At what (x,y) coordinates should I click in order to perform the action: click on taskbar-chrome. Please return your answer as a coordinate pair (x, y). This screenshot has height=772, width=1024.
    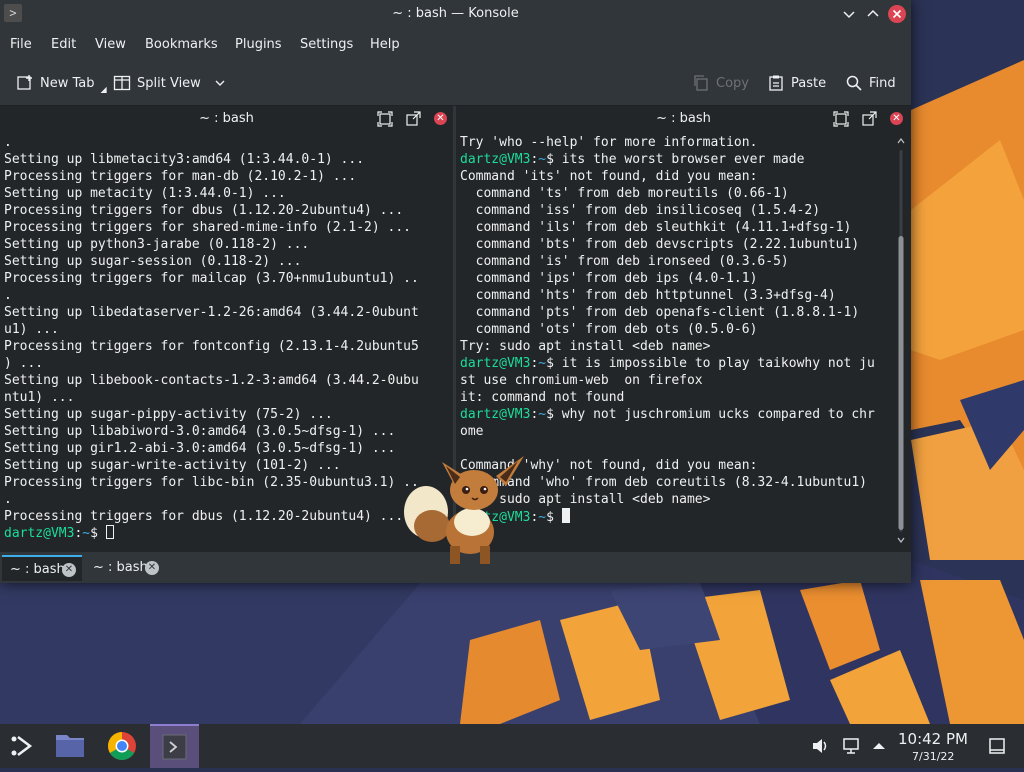
    Looking at the image, I should click on (122, 746).